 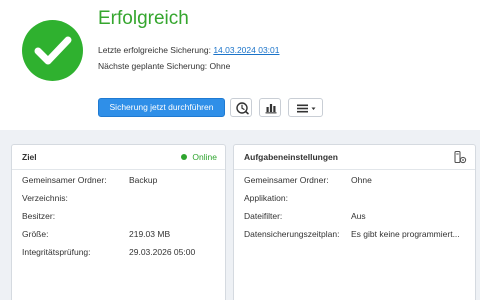 I want to click on task-settings-row-value: Aus, so click(x=358, y=216).